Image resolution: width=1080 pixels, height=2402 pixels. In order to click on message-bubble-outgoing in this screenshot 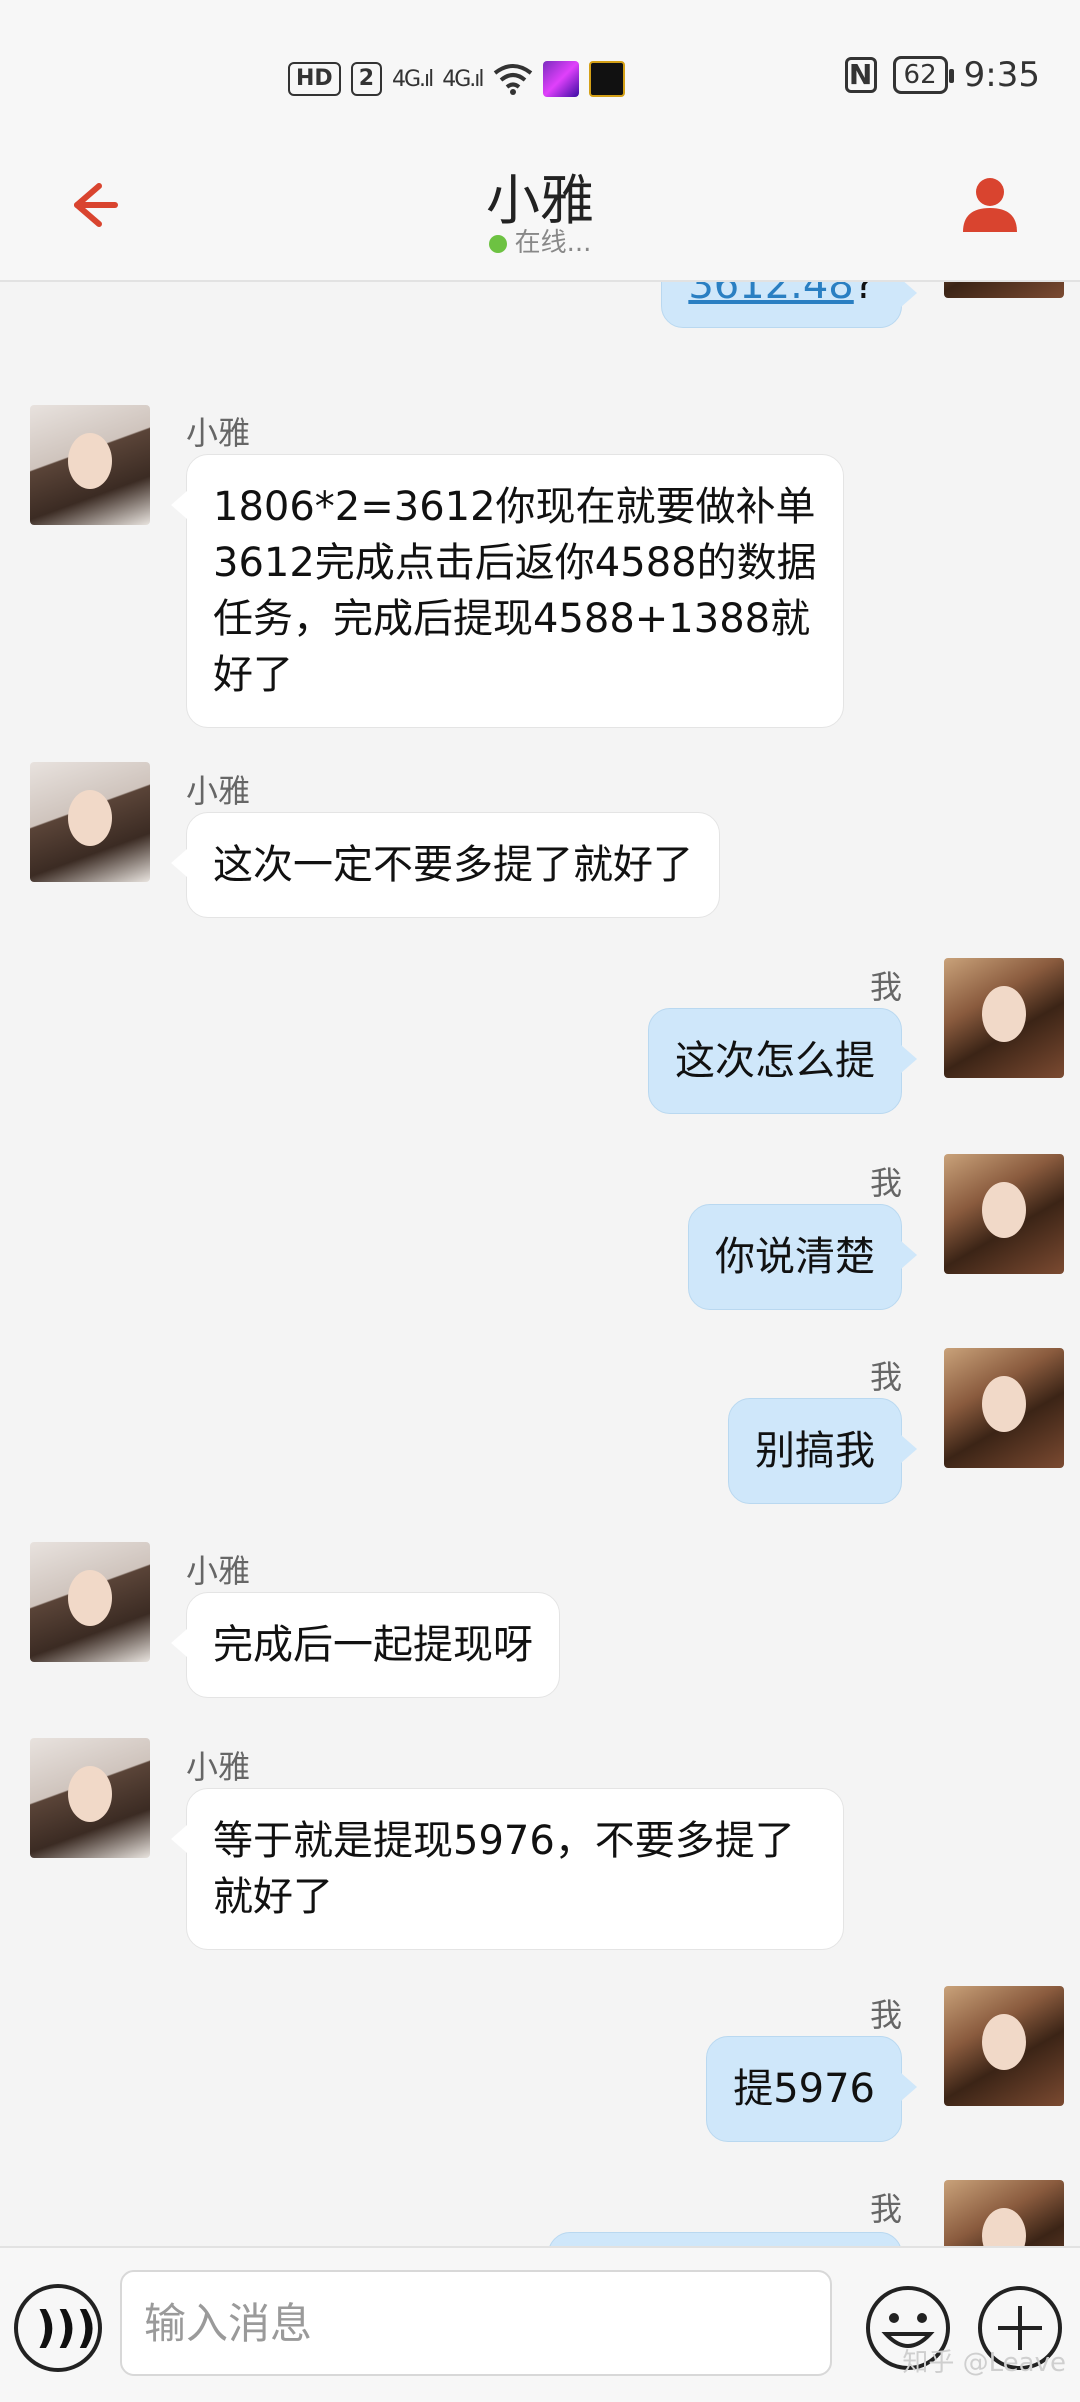, I will do `click(725, 2239)`.